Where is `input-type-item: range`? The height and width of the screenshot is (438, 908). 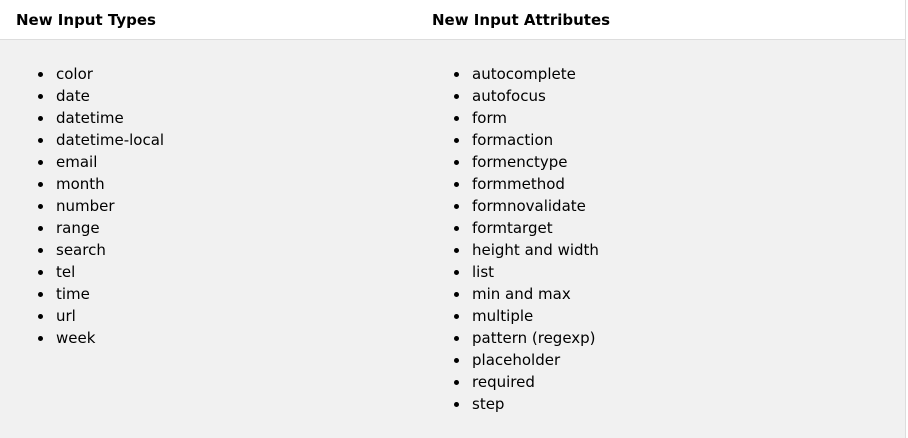
input-type-item: range is located at coordinates (101, 228).